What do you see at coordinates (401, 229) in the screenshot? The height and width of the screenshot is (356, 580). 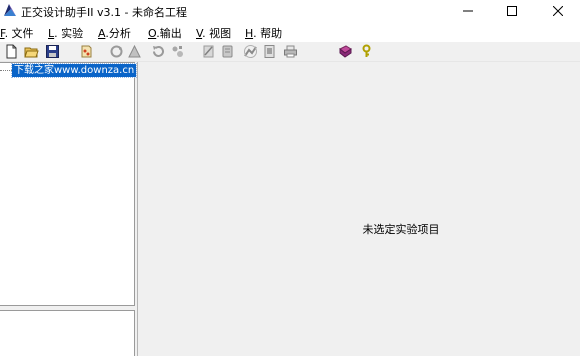 I see `empty-state-message: 未选定实验项目` at bounding box center [401, 229].